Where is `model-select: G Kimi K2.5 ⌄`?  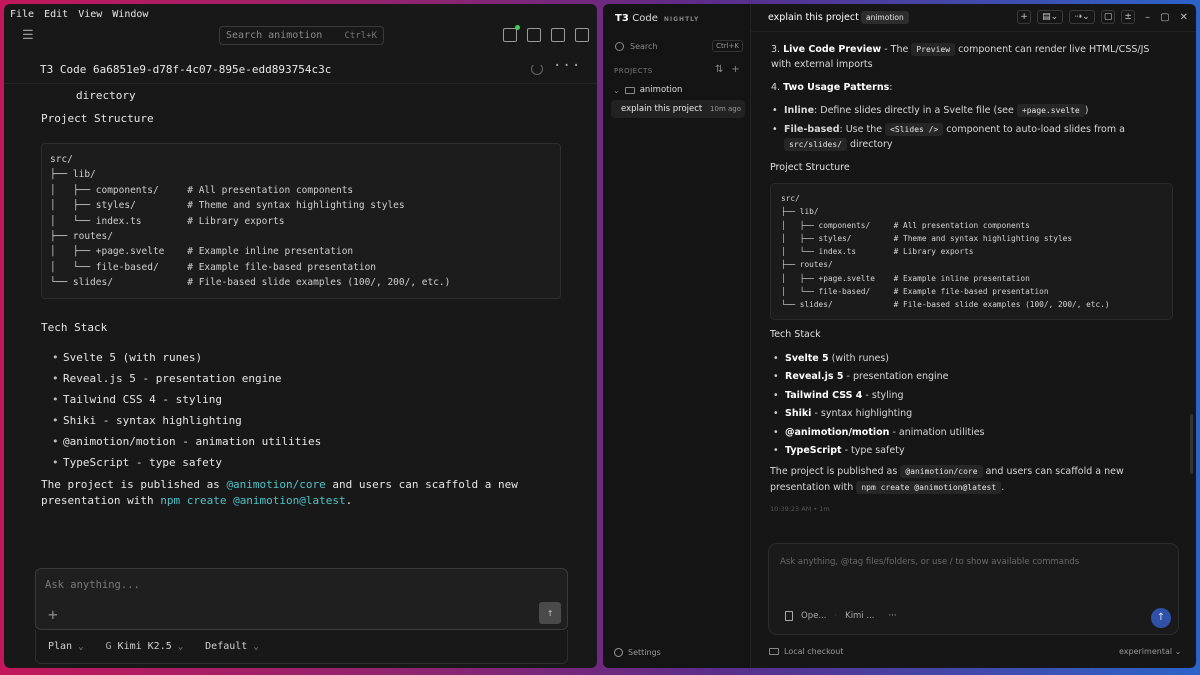 model-select: G Kimi K2.5 ⌄ is located at coordinates (145, 646).